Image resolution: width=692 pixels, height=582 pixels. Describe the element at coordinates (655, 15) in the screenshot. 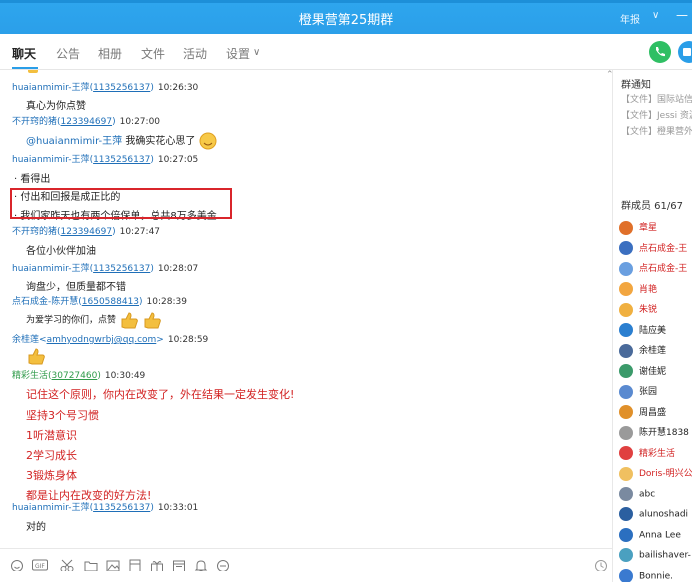

I see `chevron-down-icon: ∨` at that location.